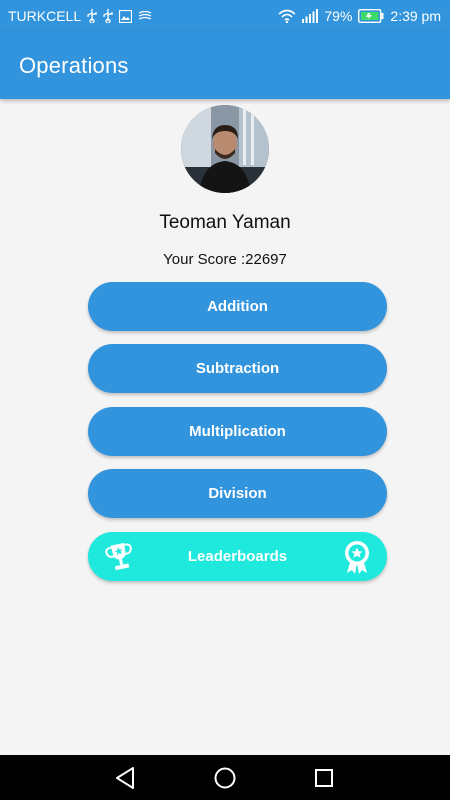  I want to click on nfc-icon, so click(145, 16).